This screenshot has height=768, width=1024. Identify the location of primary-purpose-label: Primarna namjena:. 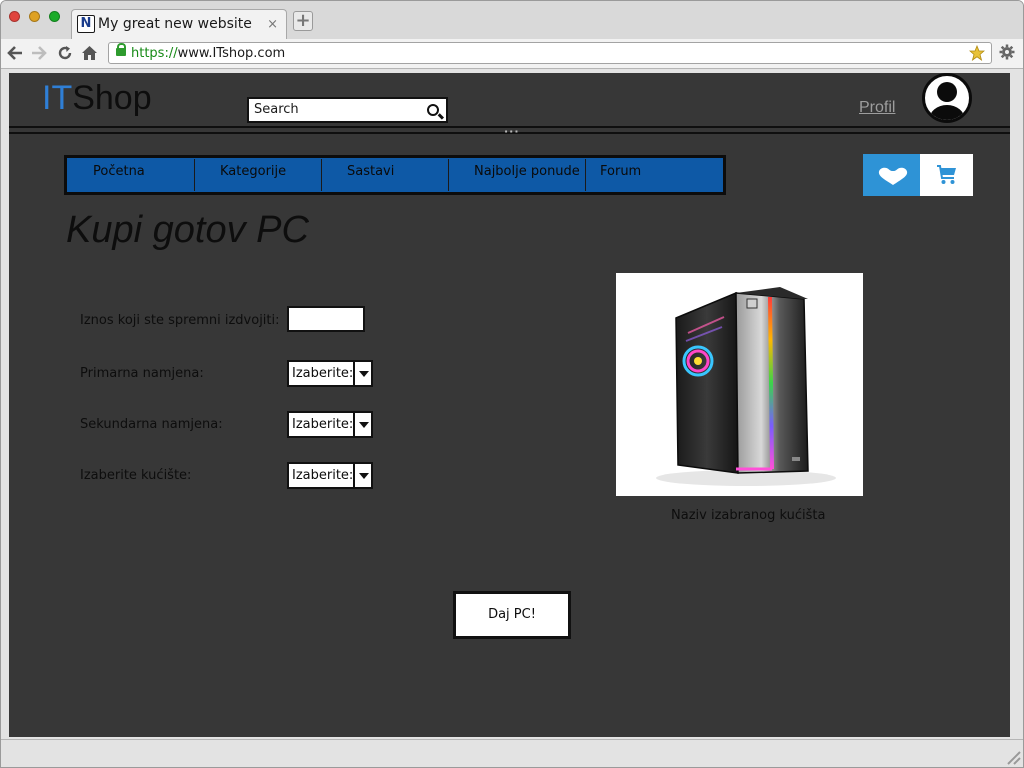
(142, 373).